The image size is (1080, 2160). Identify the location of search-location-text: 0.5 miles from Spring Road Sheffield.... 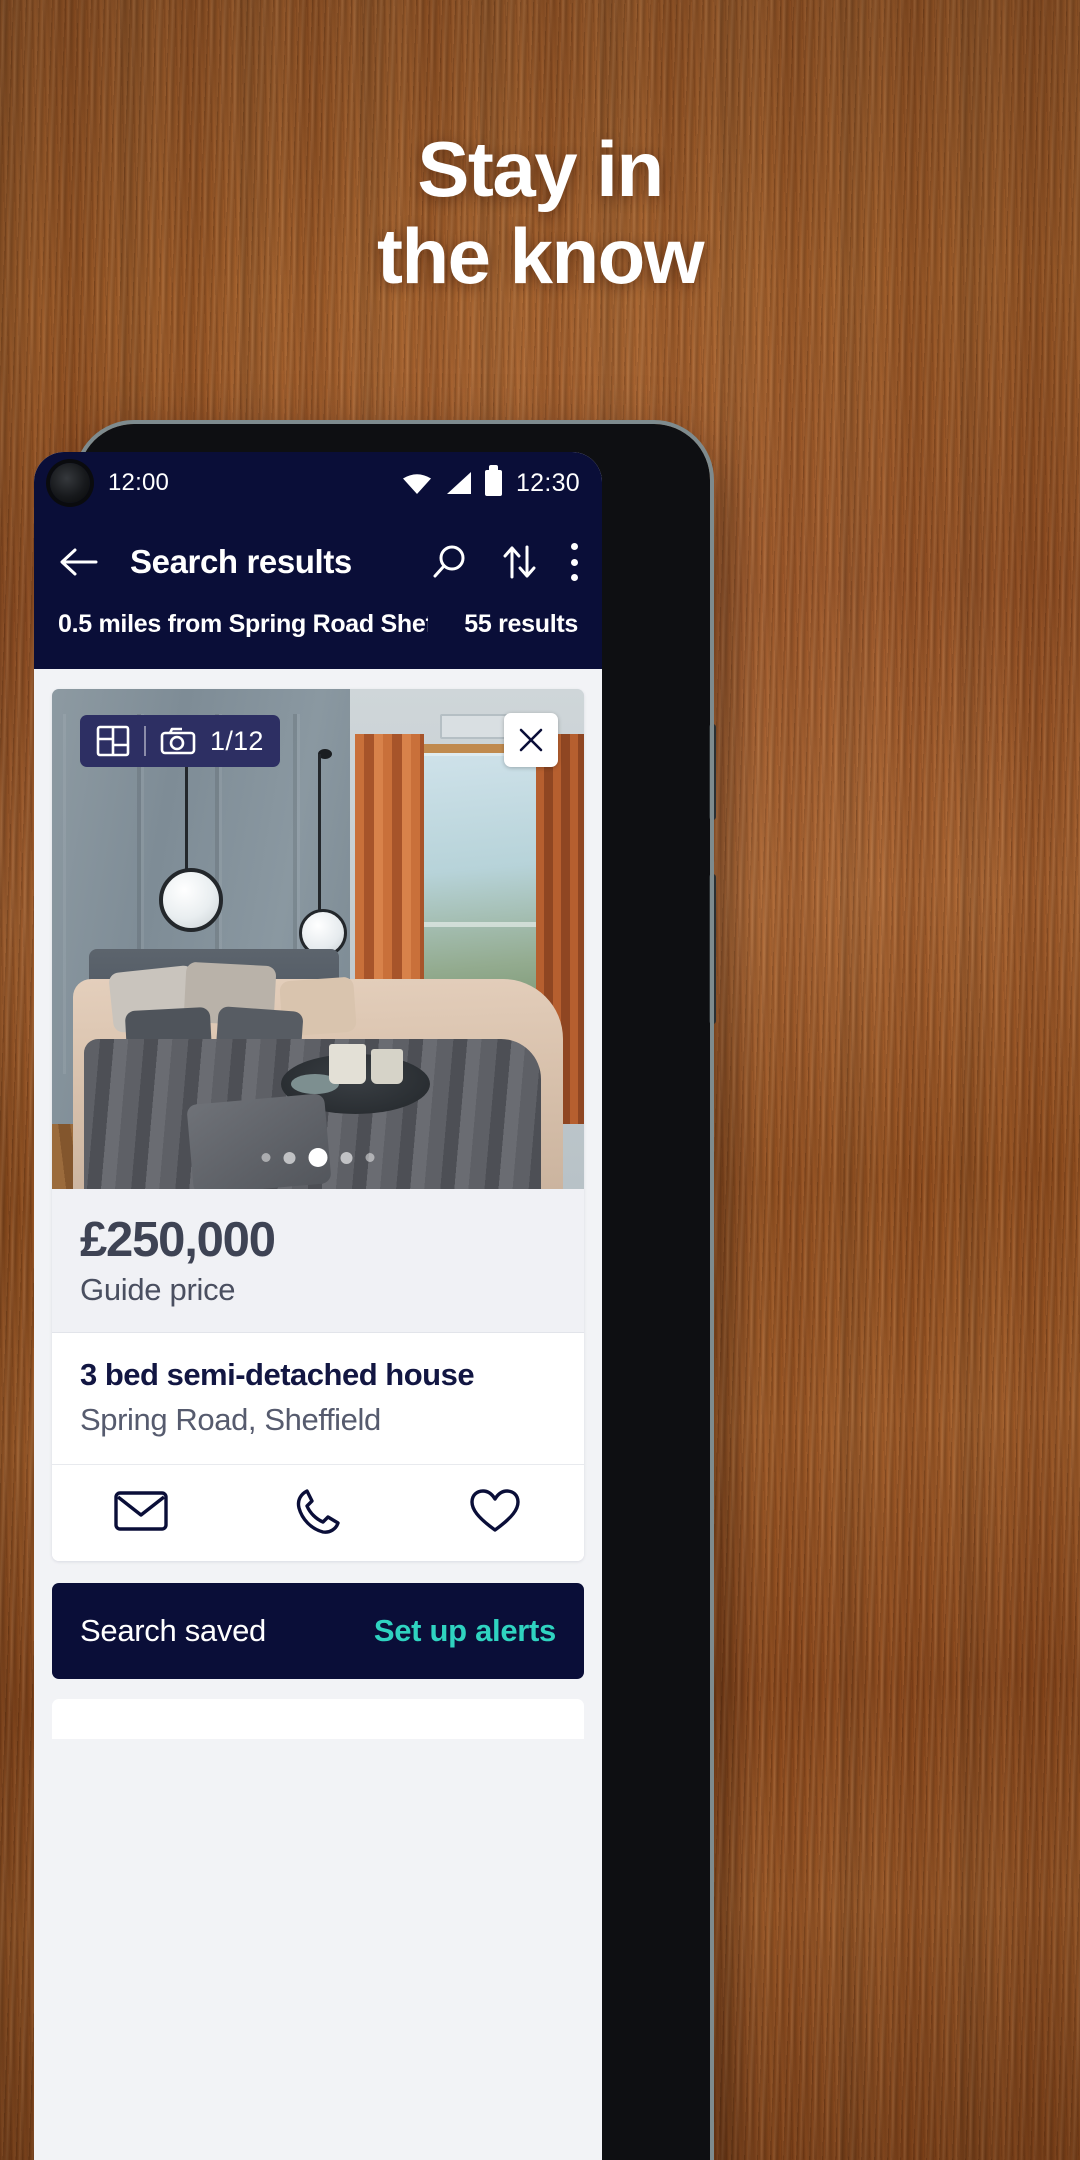
(243, 624).